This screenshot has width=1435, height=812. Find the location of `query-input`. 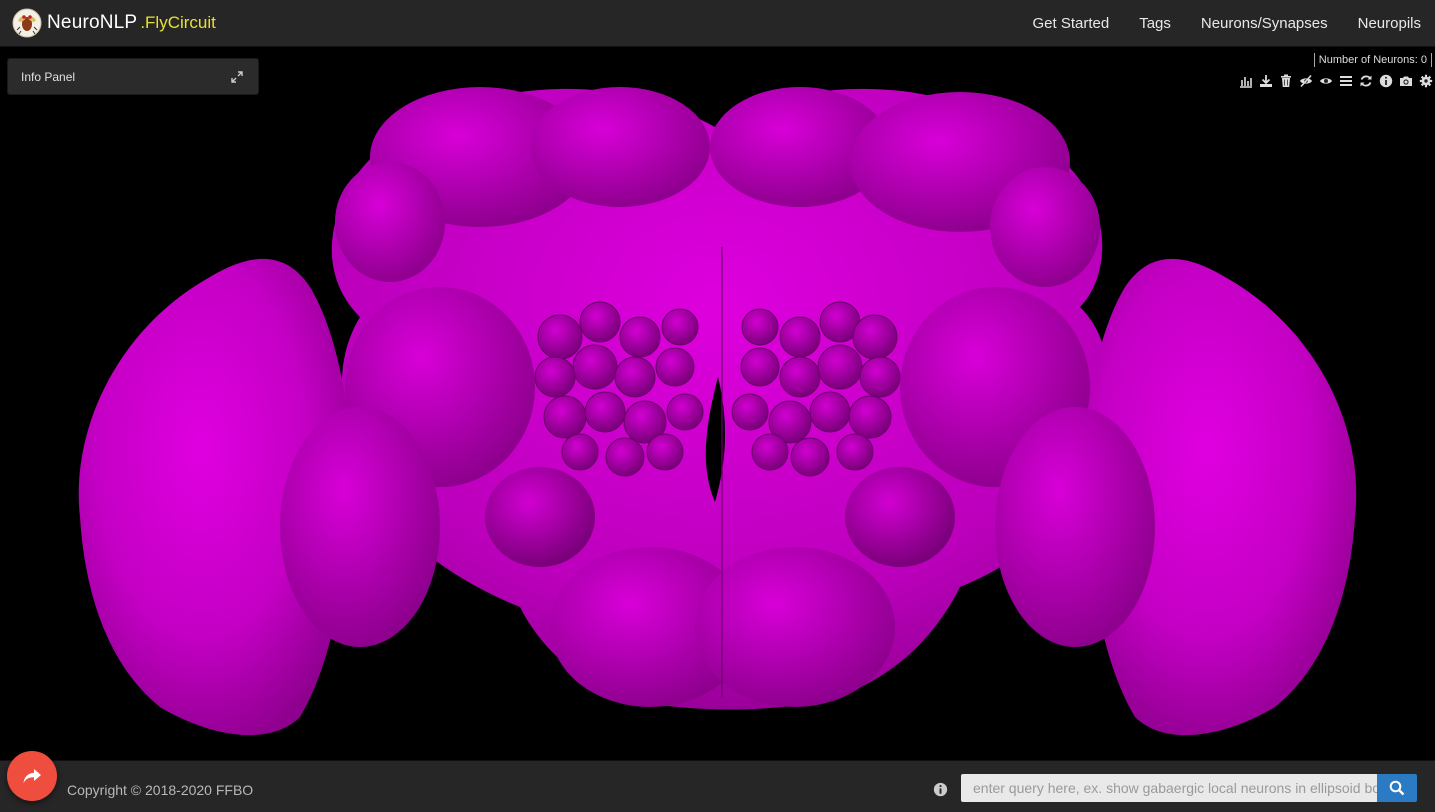

query-input is located at coordinates (1169, 788).